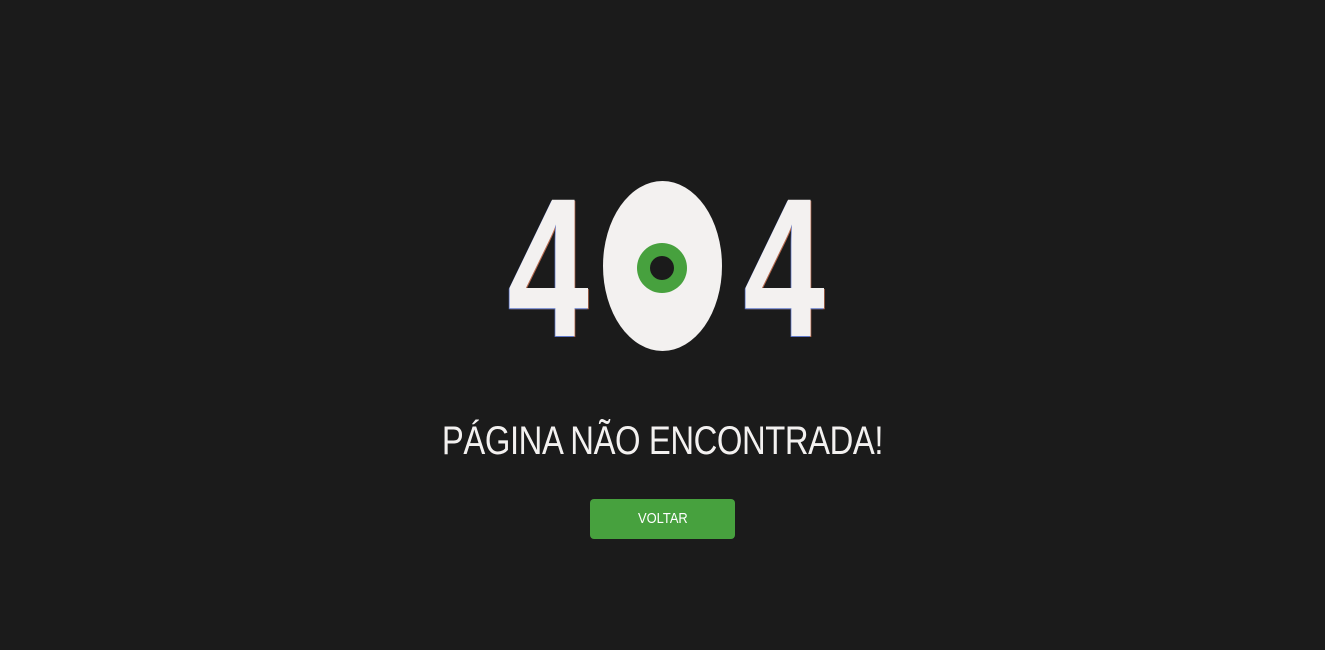  I want to click on eye-icon, so click(662, 266).